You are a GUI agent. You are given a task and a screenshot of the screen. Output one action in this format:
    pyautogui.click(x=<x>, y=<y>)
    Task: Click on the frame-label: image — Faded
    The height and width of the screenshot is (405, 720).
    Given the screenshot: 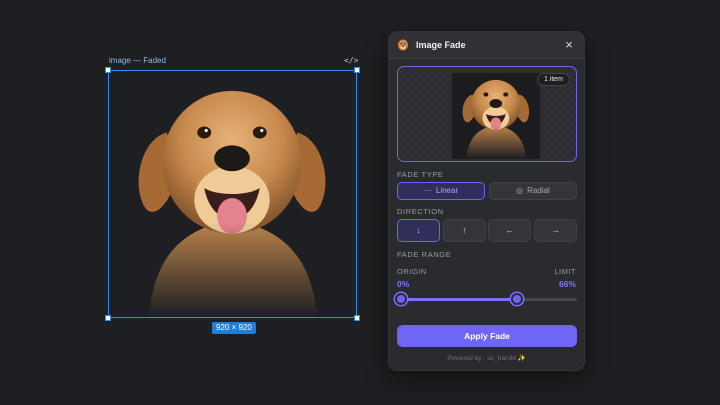 What is the action you would take?
    pyautogui.click(x=137, y=60)
    